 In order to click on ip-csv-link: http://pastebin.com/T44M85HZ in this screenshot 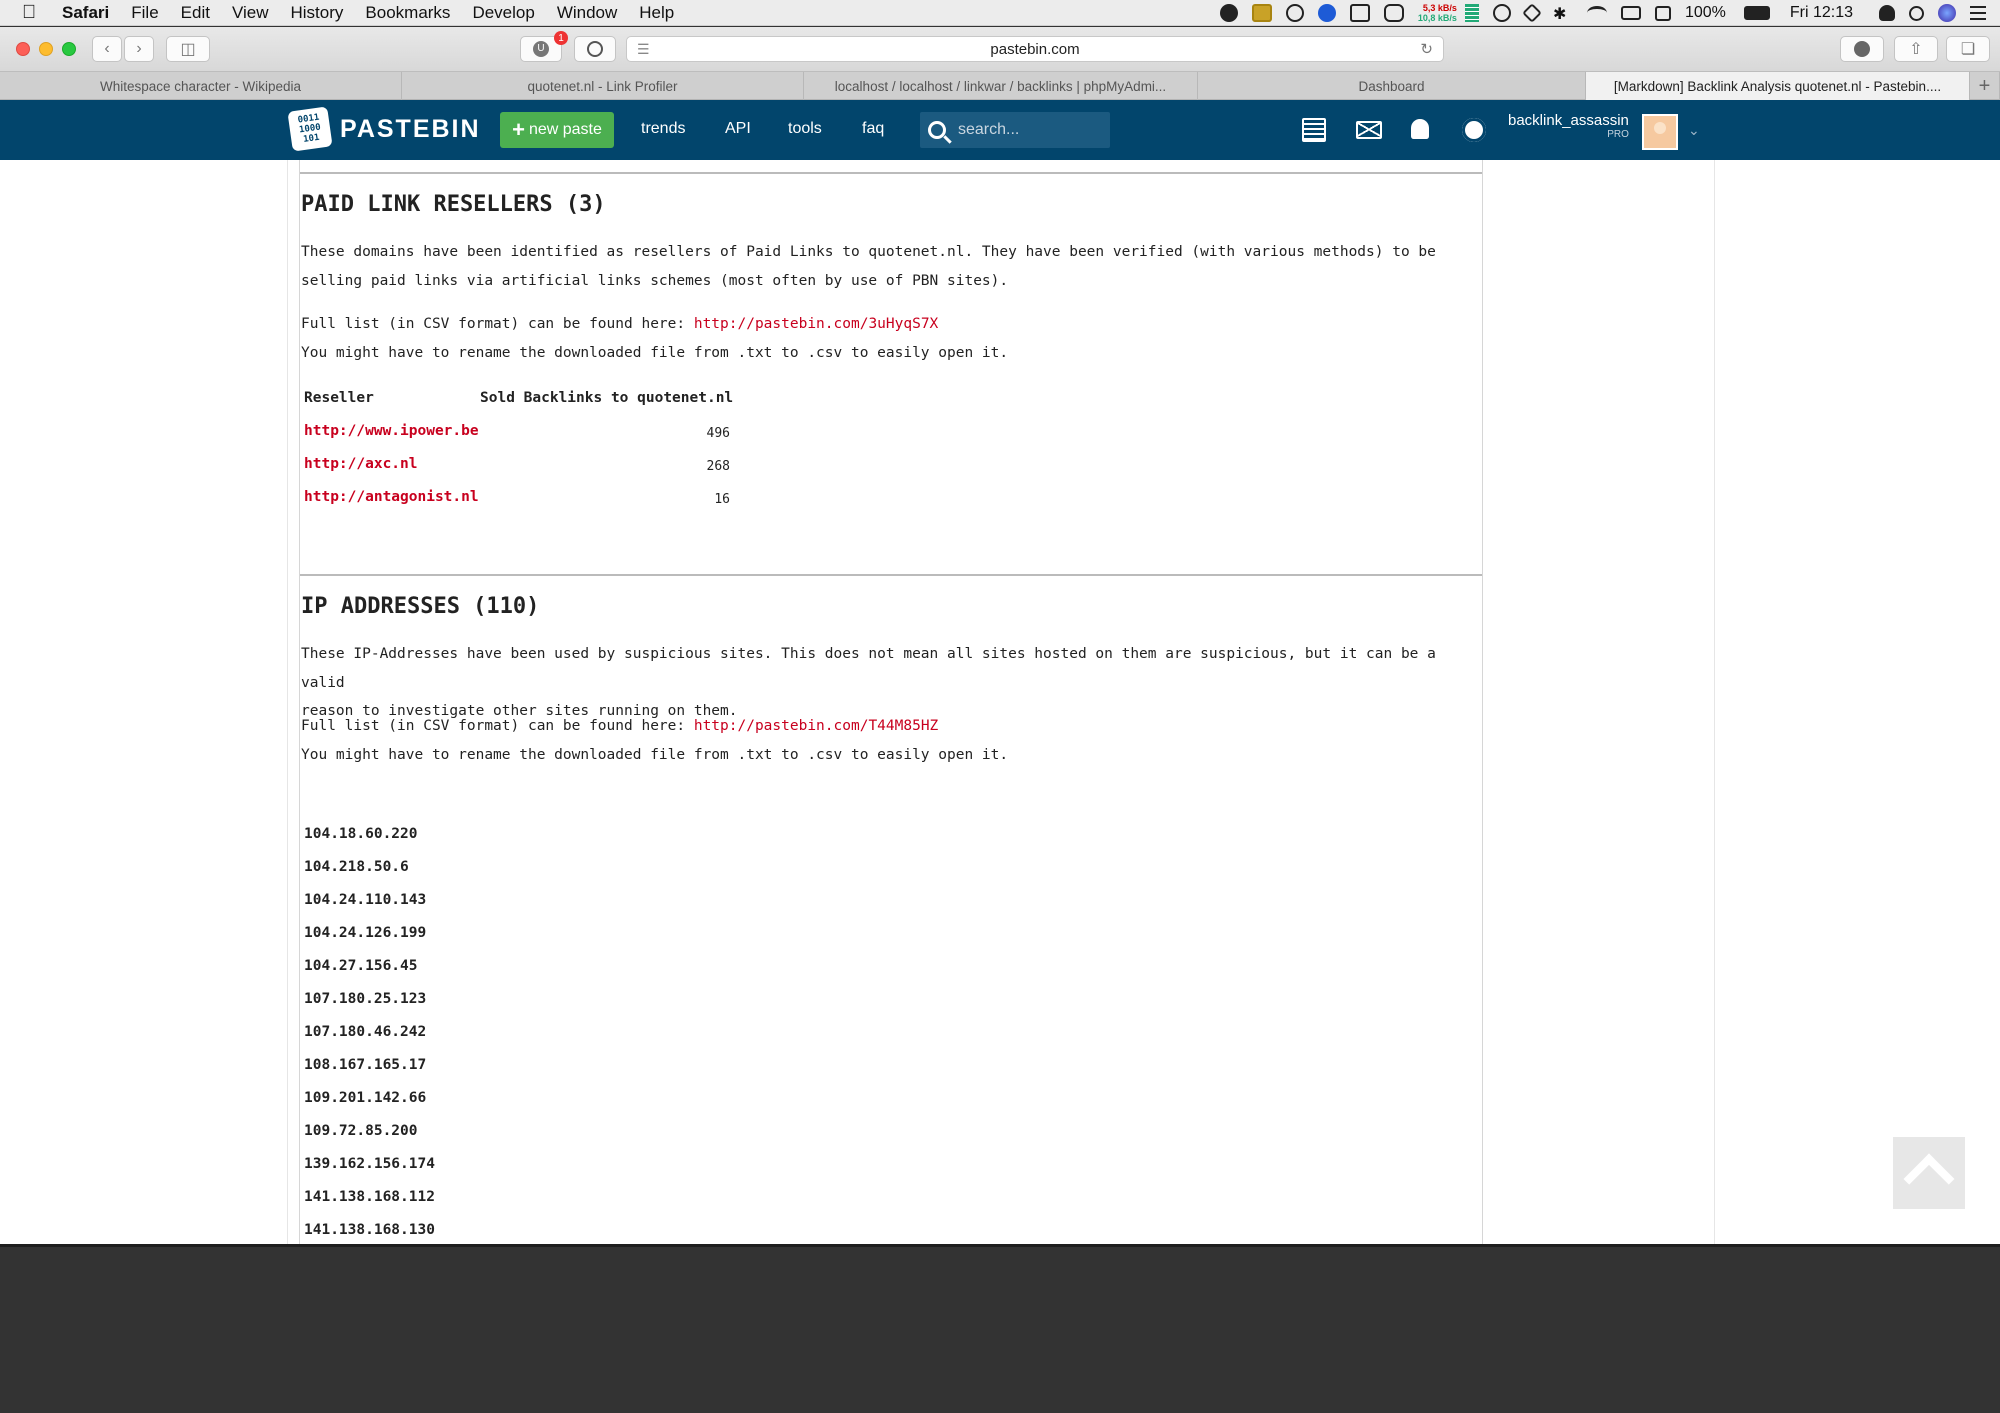, I will do `click(816, 726)`.